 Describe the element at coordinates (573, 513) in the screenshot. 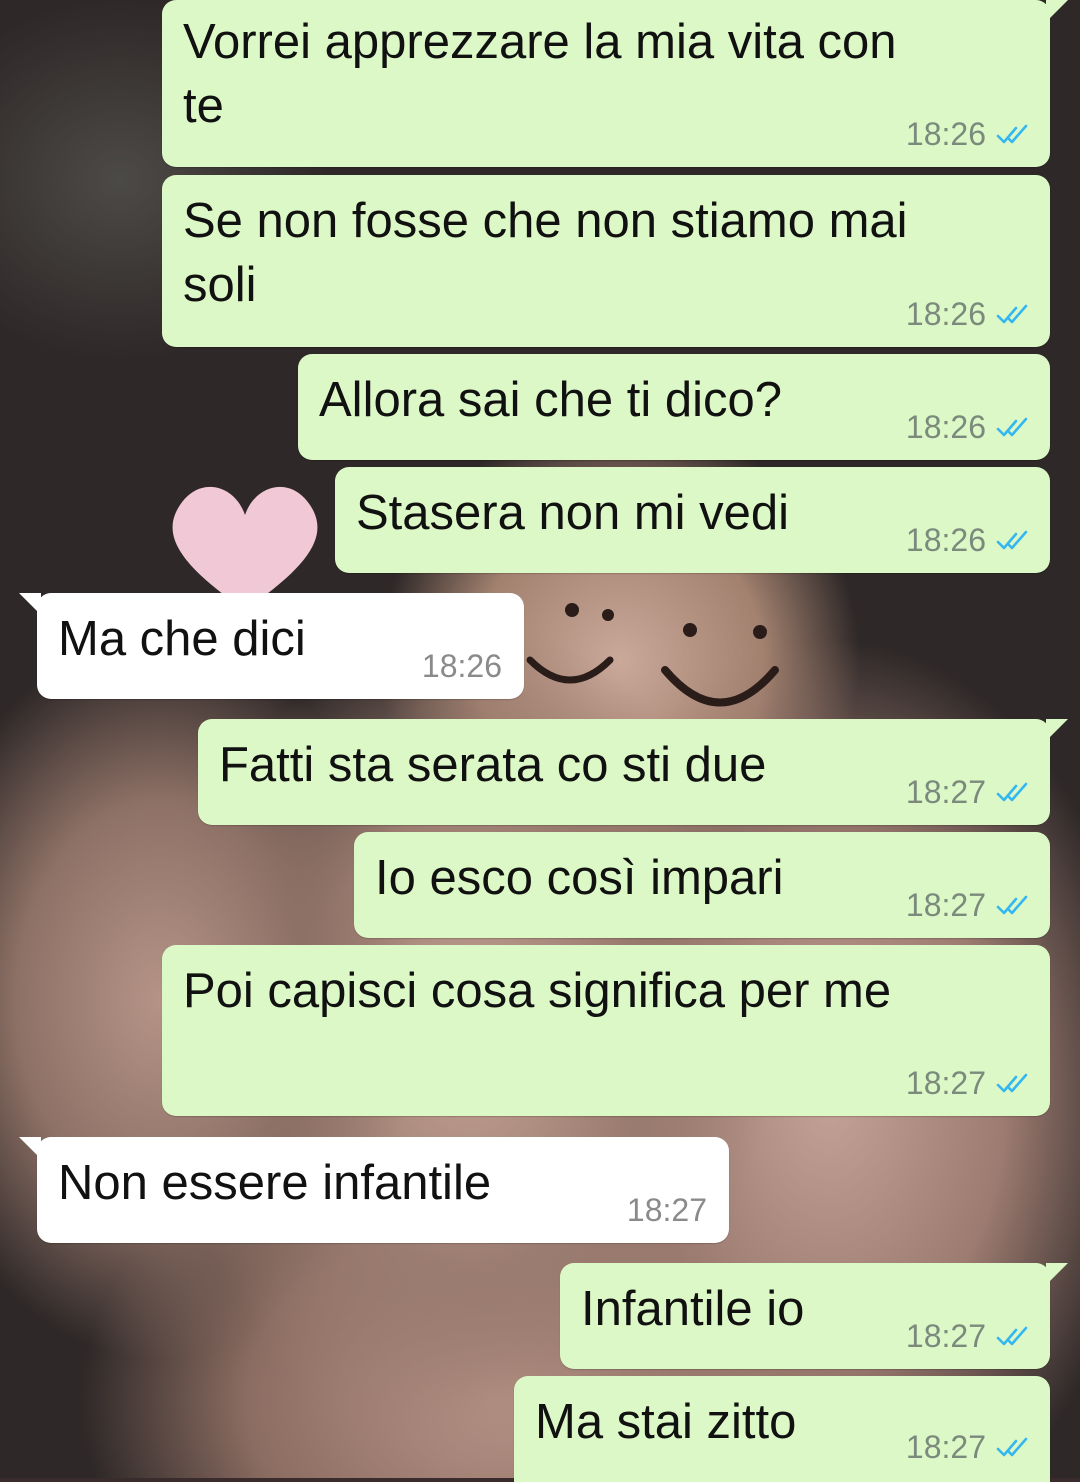

I see `message-text: Stasera non mi vedi` at that location.